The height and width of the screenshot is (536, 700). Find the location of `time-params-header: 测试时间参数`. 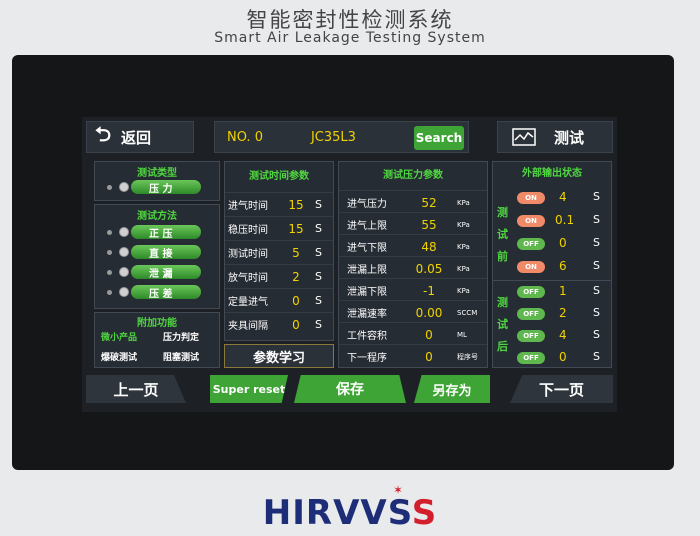

time-params-header: 测试时间参数 is located at coordinates (279, 176).